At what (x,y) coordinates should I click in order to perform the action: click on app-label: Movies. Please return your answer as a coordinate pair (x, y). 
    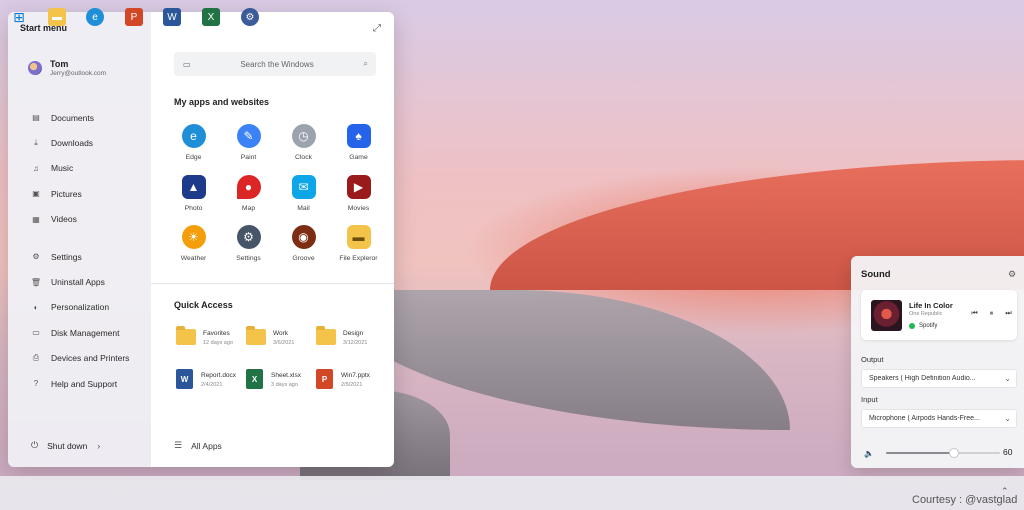
    Looking at the image, I should click on (358, 208).